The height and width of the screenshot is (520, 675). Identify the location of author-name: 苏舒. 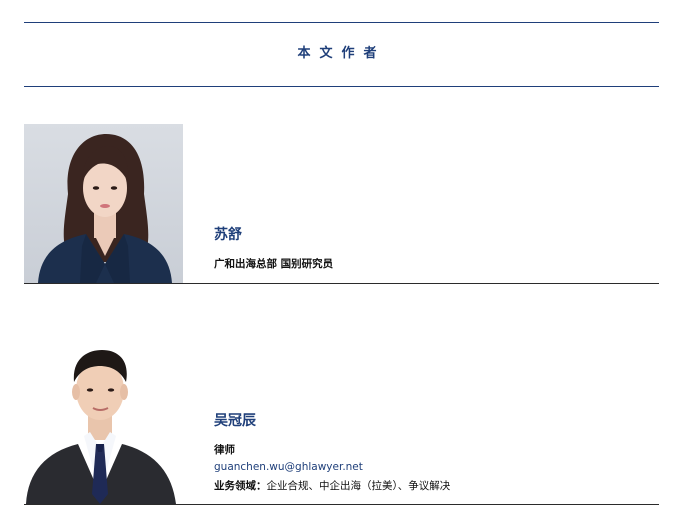
(228, 235).